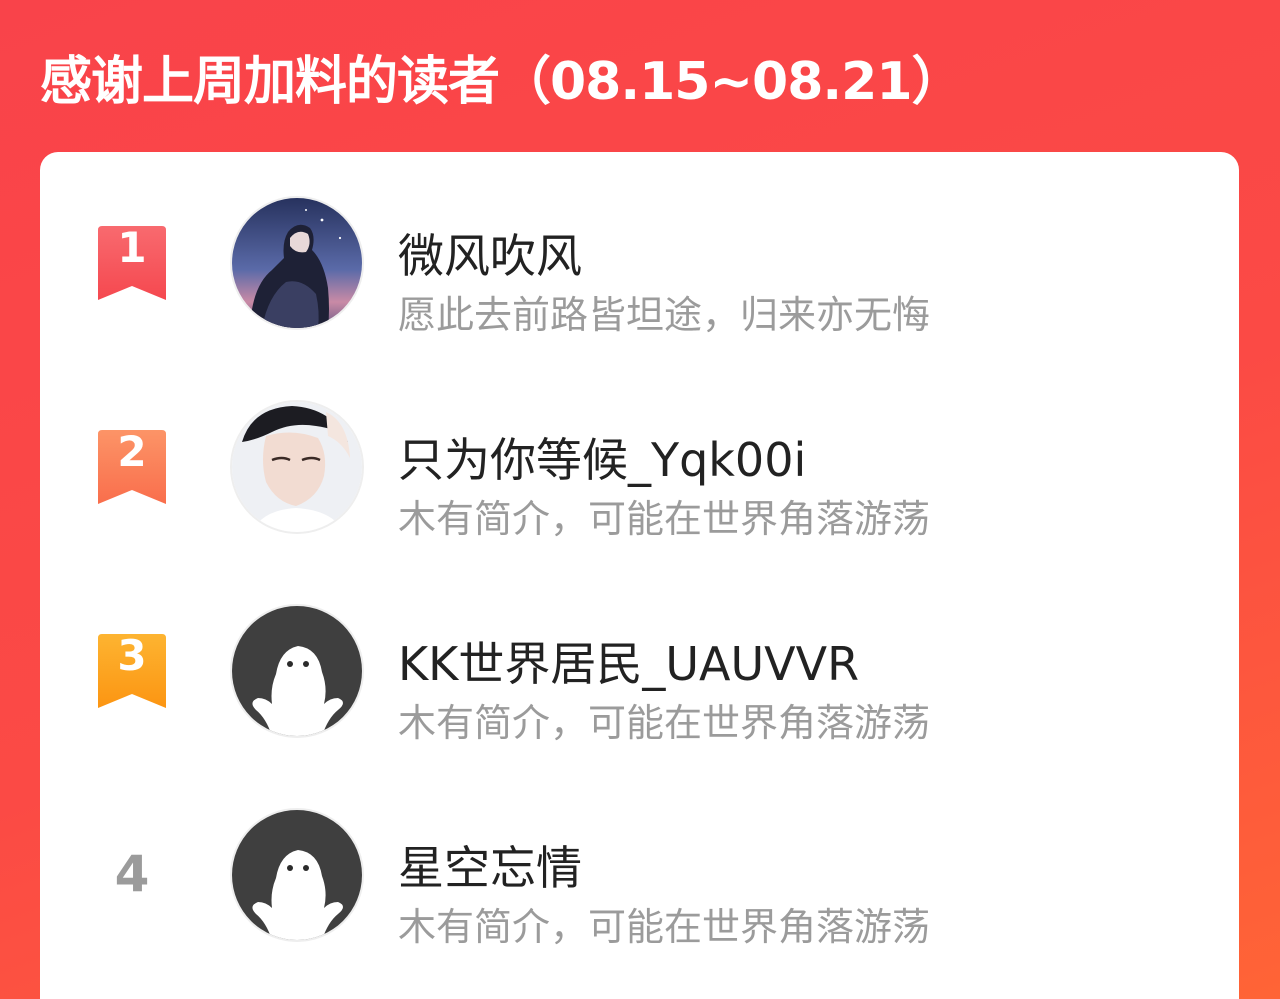  I want to click on rank-badge: 2, so click(132, 466).